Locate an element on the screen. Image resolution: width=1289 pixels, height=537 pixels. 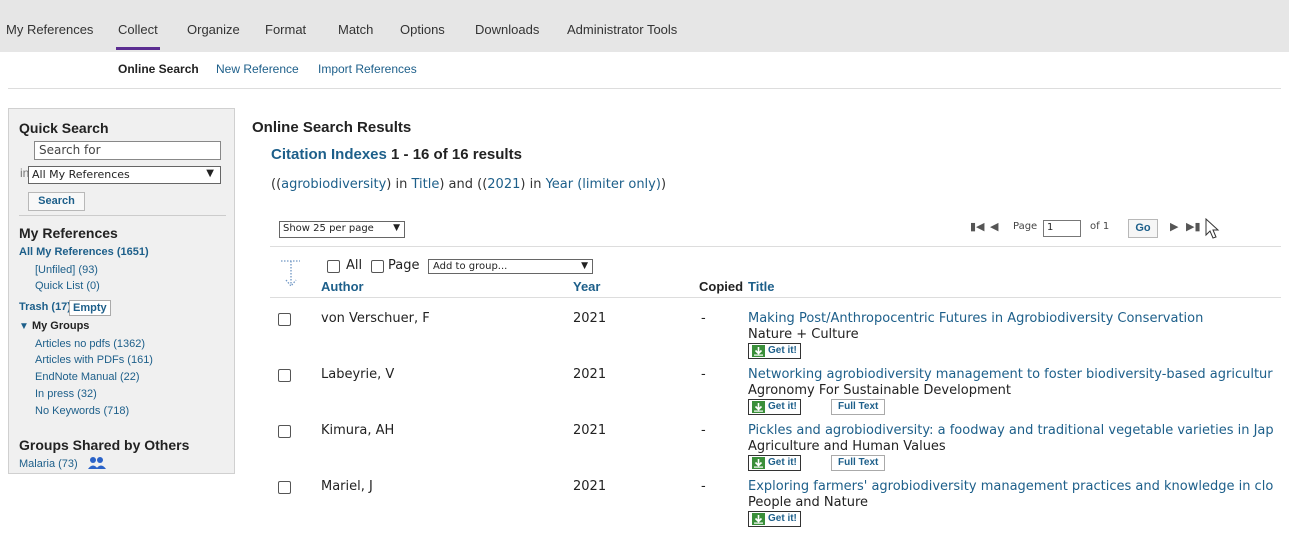
last-page-icon: ▶▮ is located at coordinates (1193, 226).